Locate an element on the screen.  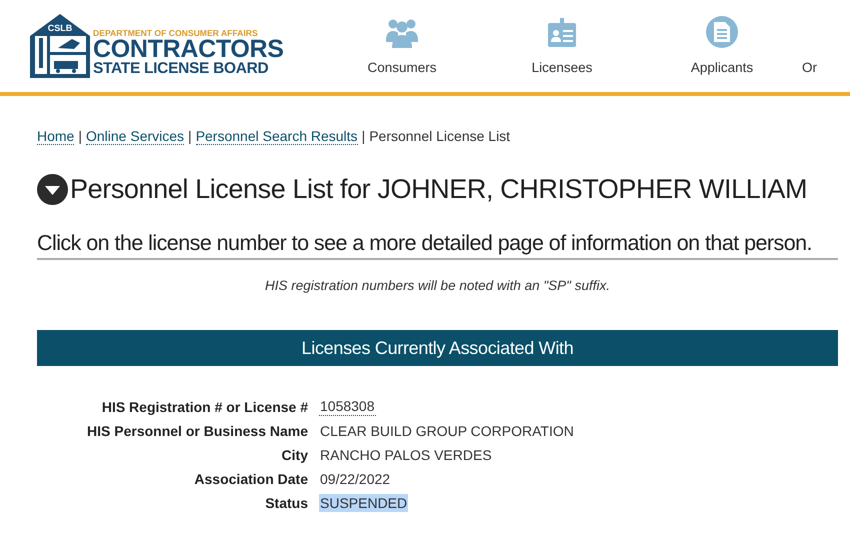
breadcrumb-link: Home is located at coordinates (55, 136).